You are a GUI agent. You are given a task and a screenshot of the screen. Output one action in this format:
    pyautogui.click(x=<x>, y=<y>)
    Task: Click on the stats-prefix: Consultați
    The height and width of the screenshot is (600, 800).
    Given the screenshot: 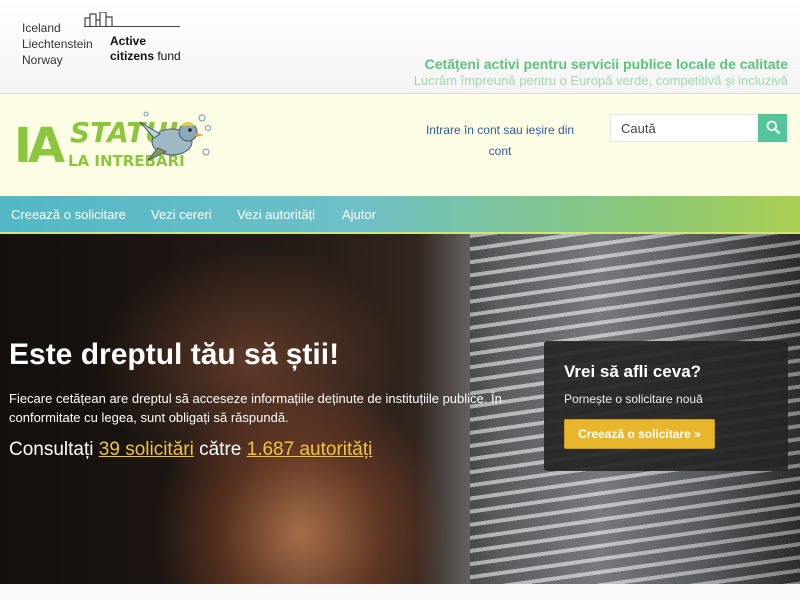 What is the action you would take?
    pyautogui.click(x=54, y=449)
    